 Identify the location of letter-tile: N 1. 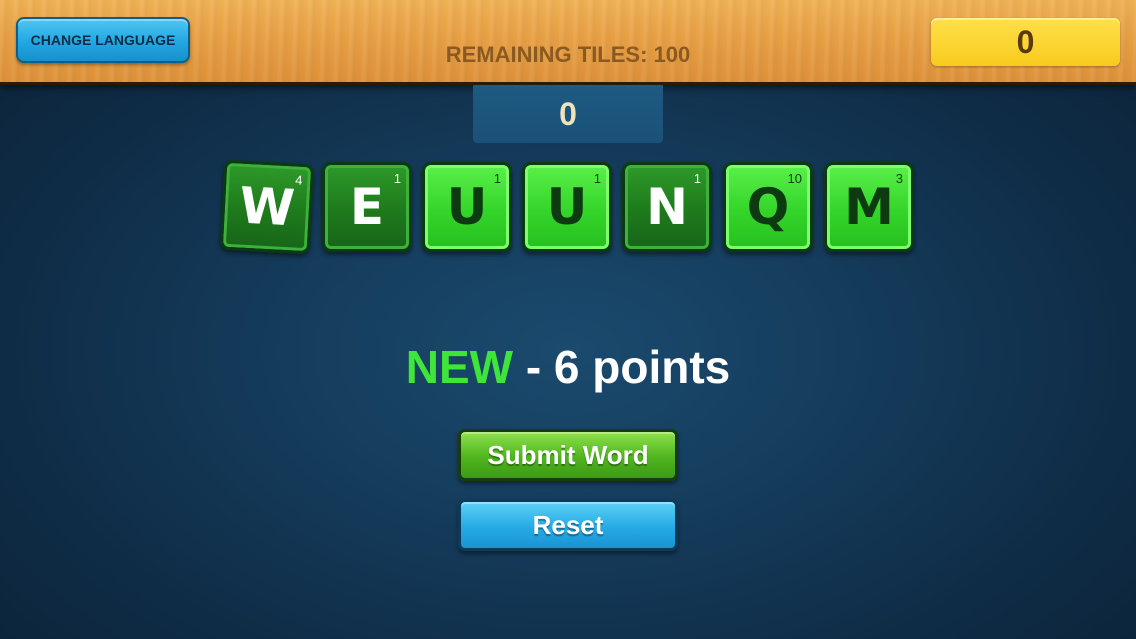
(667, 207).